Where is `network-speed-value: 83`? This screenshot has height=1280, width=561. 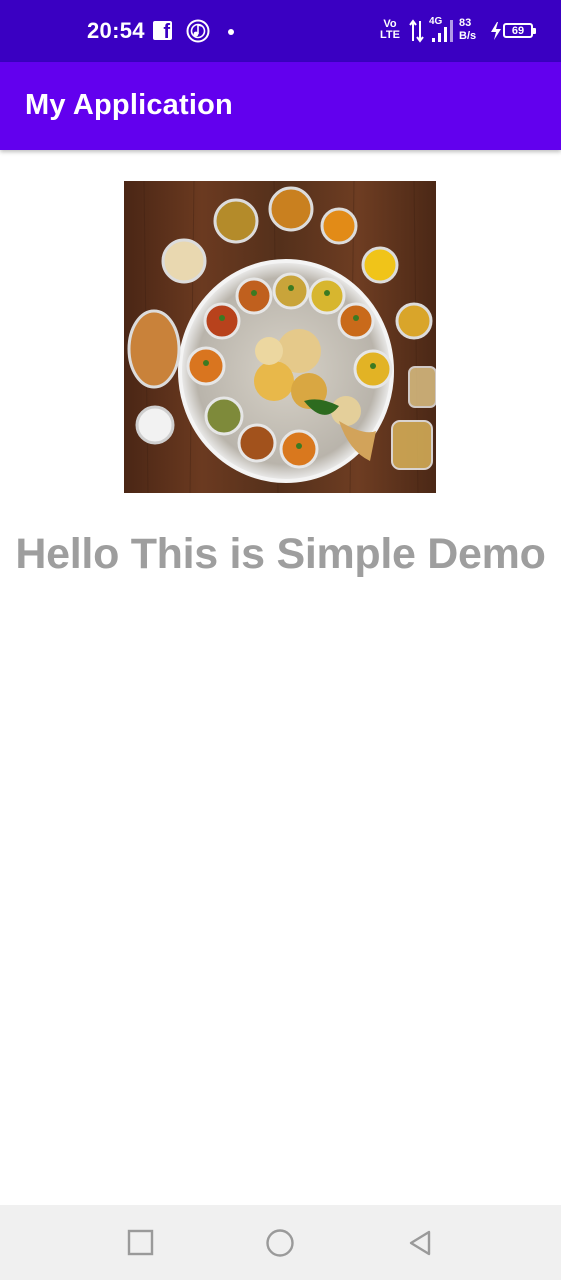 network-speed-value: 83 is located at coordinates (465, 23).